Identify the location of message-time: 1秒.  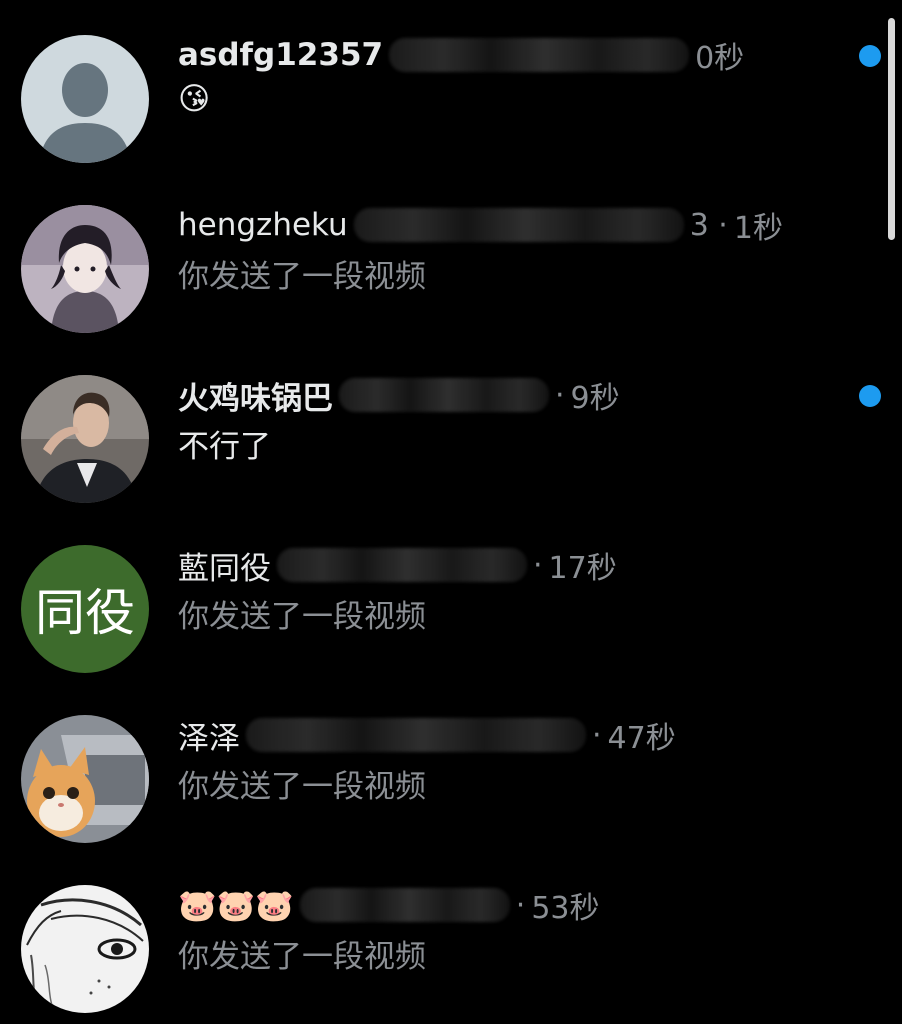
(758, 228).